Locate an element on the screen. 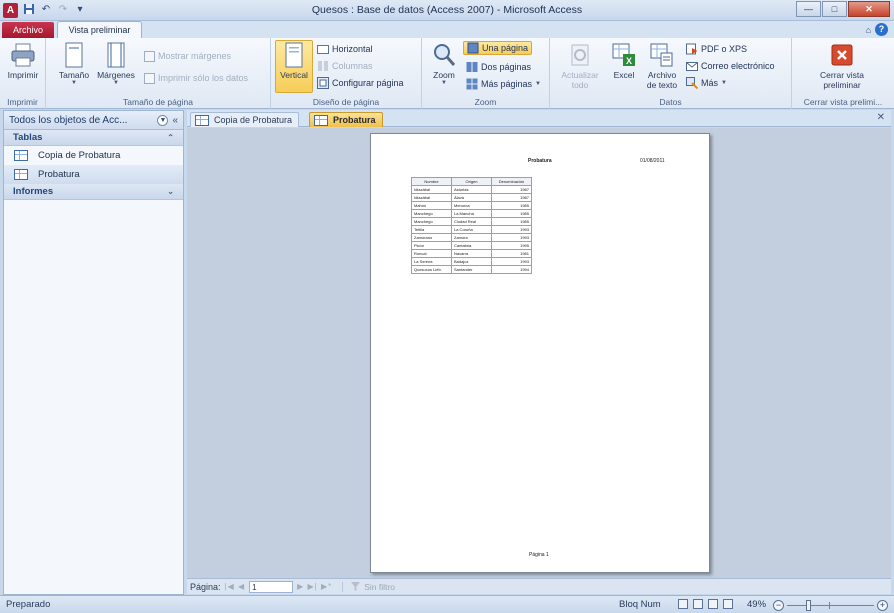 This screenshot has width=894, height=613. status-bar: Preparado Bloq Num 49% − + is located at coordinates (447, 604).